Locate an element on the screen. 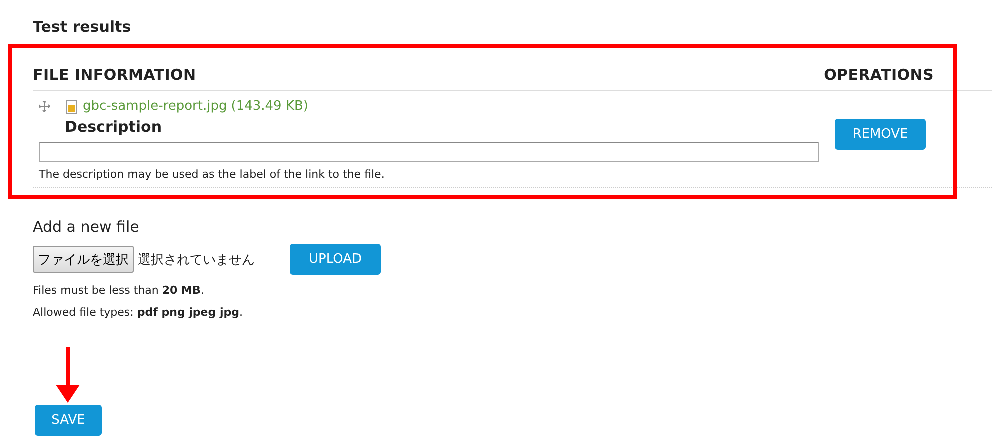 This screenshot has height=444, width=992. section-title: Test results is located at coordinates (82, 28).